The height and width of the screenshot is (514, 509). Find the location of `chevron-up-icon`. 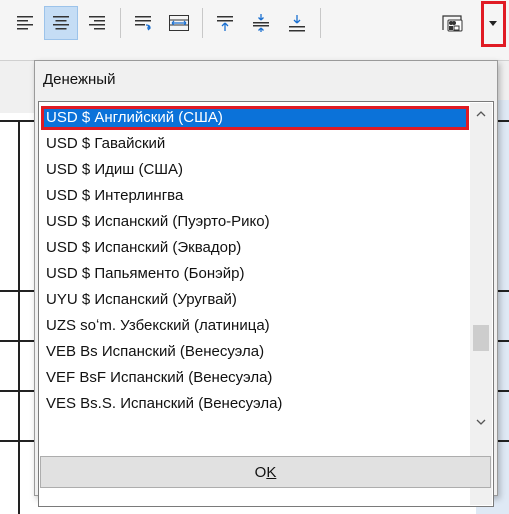

chevron-up-icon is located at coordinates (481, 114).